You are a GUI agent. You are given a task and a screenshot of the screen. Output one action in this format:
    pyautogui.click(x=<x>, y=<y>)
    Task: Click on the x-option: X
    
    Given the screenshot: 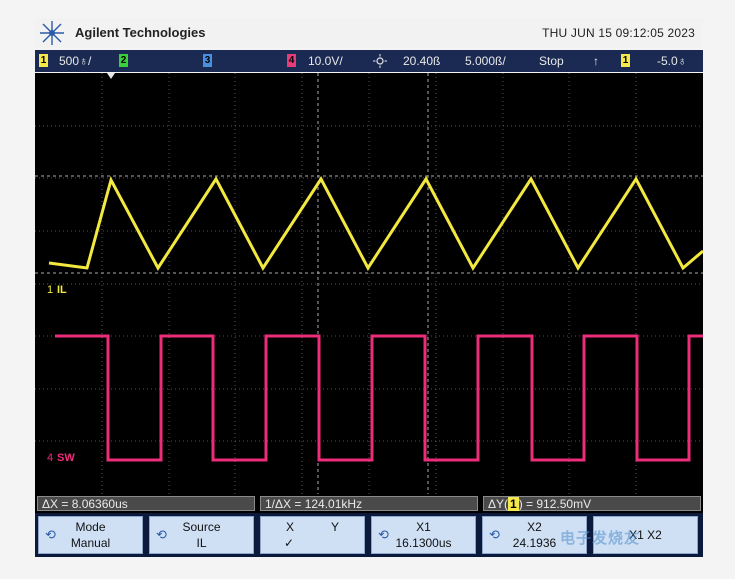 What is the action you would take?
    pyautogui.click(x=290, y=527)
    